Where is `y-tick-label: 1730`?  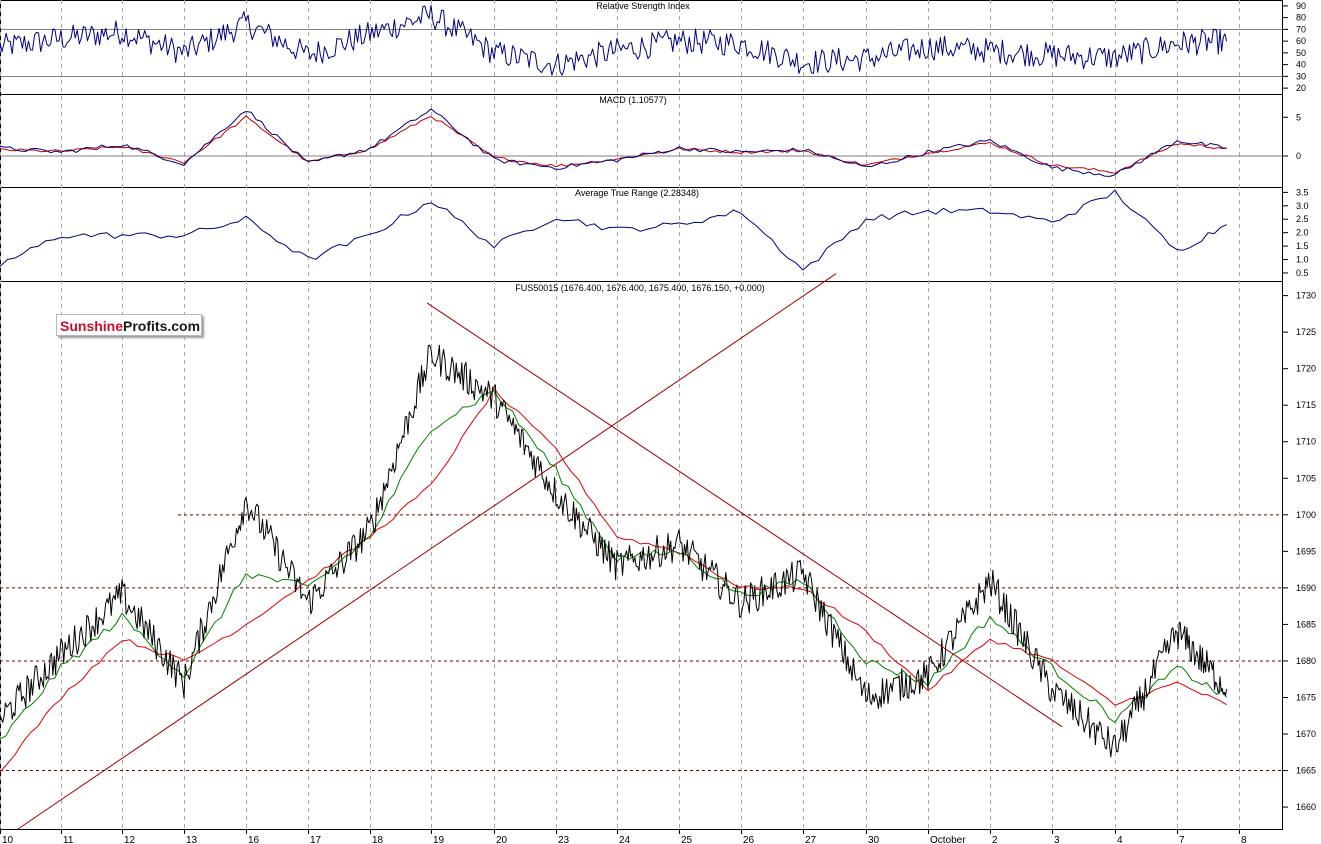 y-tick-label: 1730 is located at coordinates (1306, 296).